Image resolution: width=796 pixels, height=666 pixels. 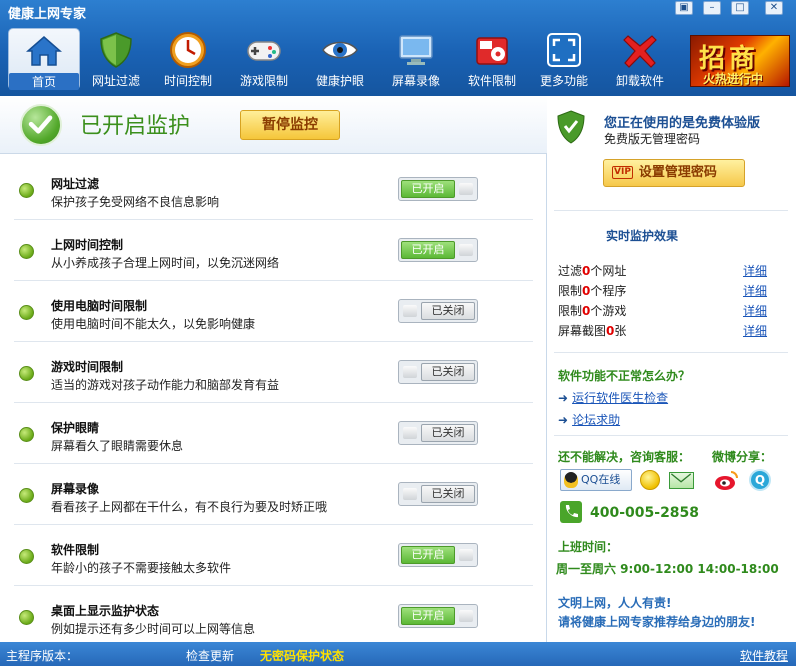 What do you see at coordinates (153, 629) in the screenshot?
I see `feature-desc: 例如提示还有多少时间可以上网等信息` at bounding box center [153, 629].